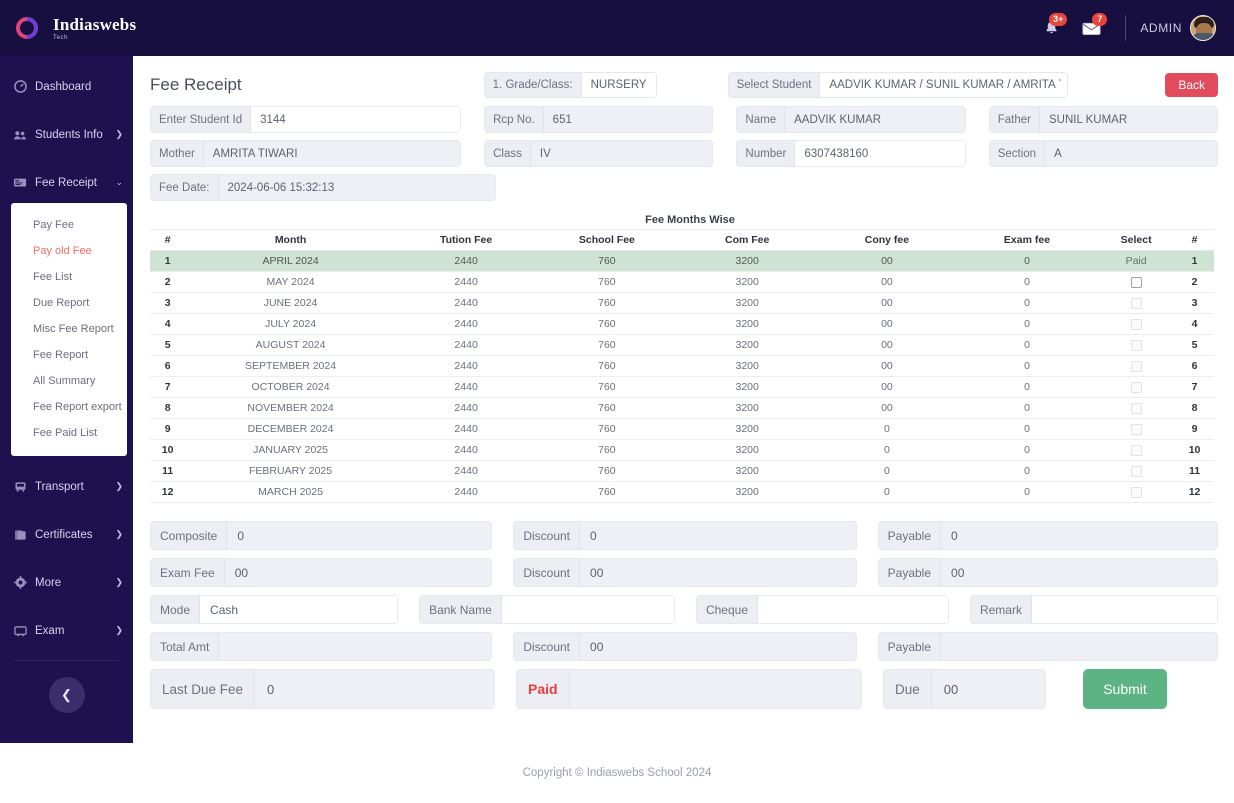 This screenshot has width=1234, height=803. What do you see at coordinates (1194, 450) in the screenshot?
I see `cell-index-2: 10` at bounding box center [1194, 450].